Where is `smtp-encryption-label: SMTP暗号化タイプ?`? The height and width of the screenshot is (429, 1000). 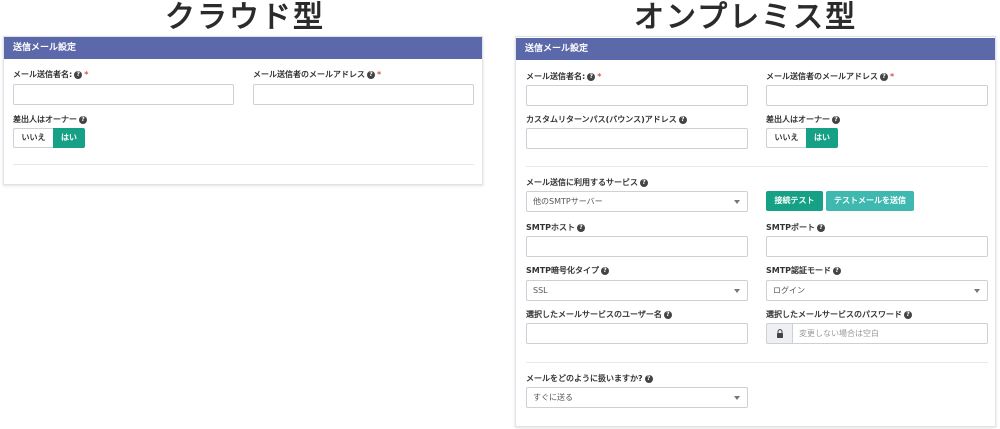
smtp-encryption-label: SMTP暗号化タイプ? is located at coordinates (568, 271).